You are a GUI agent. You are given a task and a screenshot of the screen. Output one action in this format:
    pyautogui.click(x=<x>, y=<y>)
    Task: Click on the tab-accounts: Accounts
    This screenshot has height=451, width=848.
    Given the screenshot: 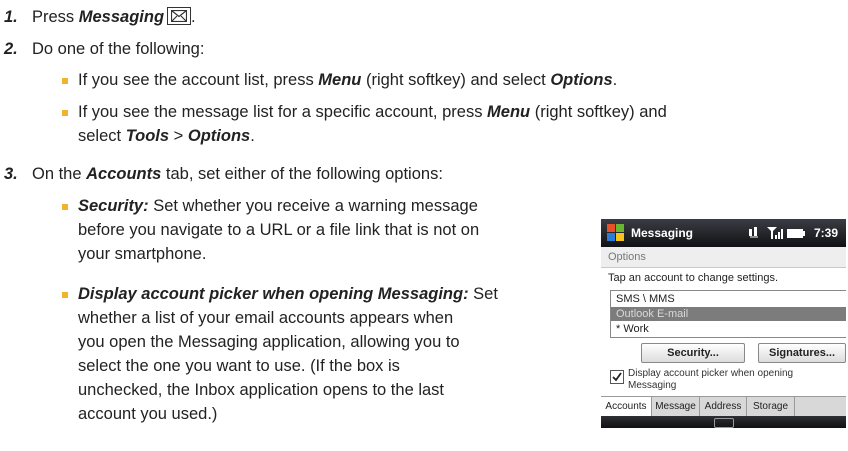 What is the action you would take?
    pyautogui.click(x=626, y=407)
    